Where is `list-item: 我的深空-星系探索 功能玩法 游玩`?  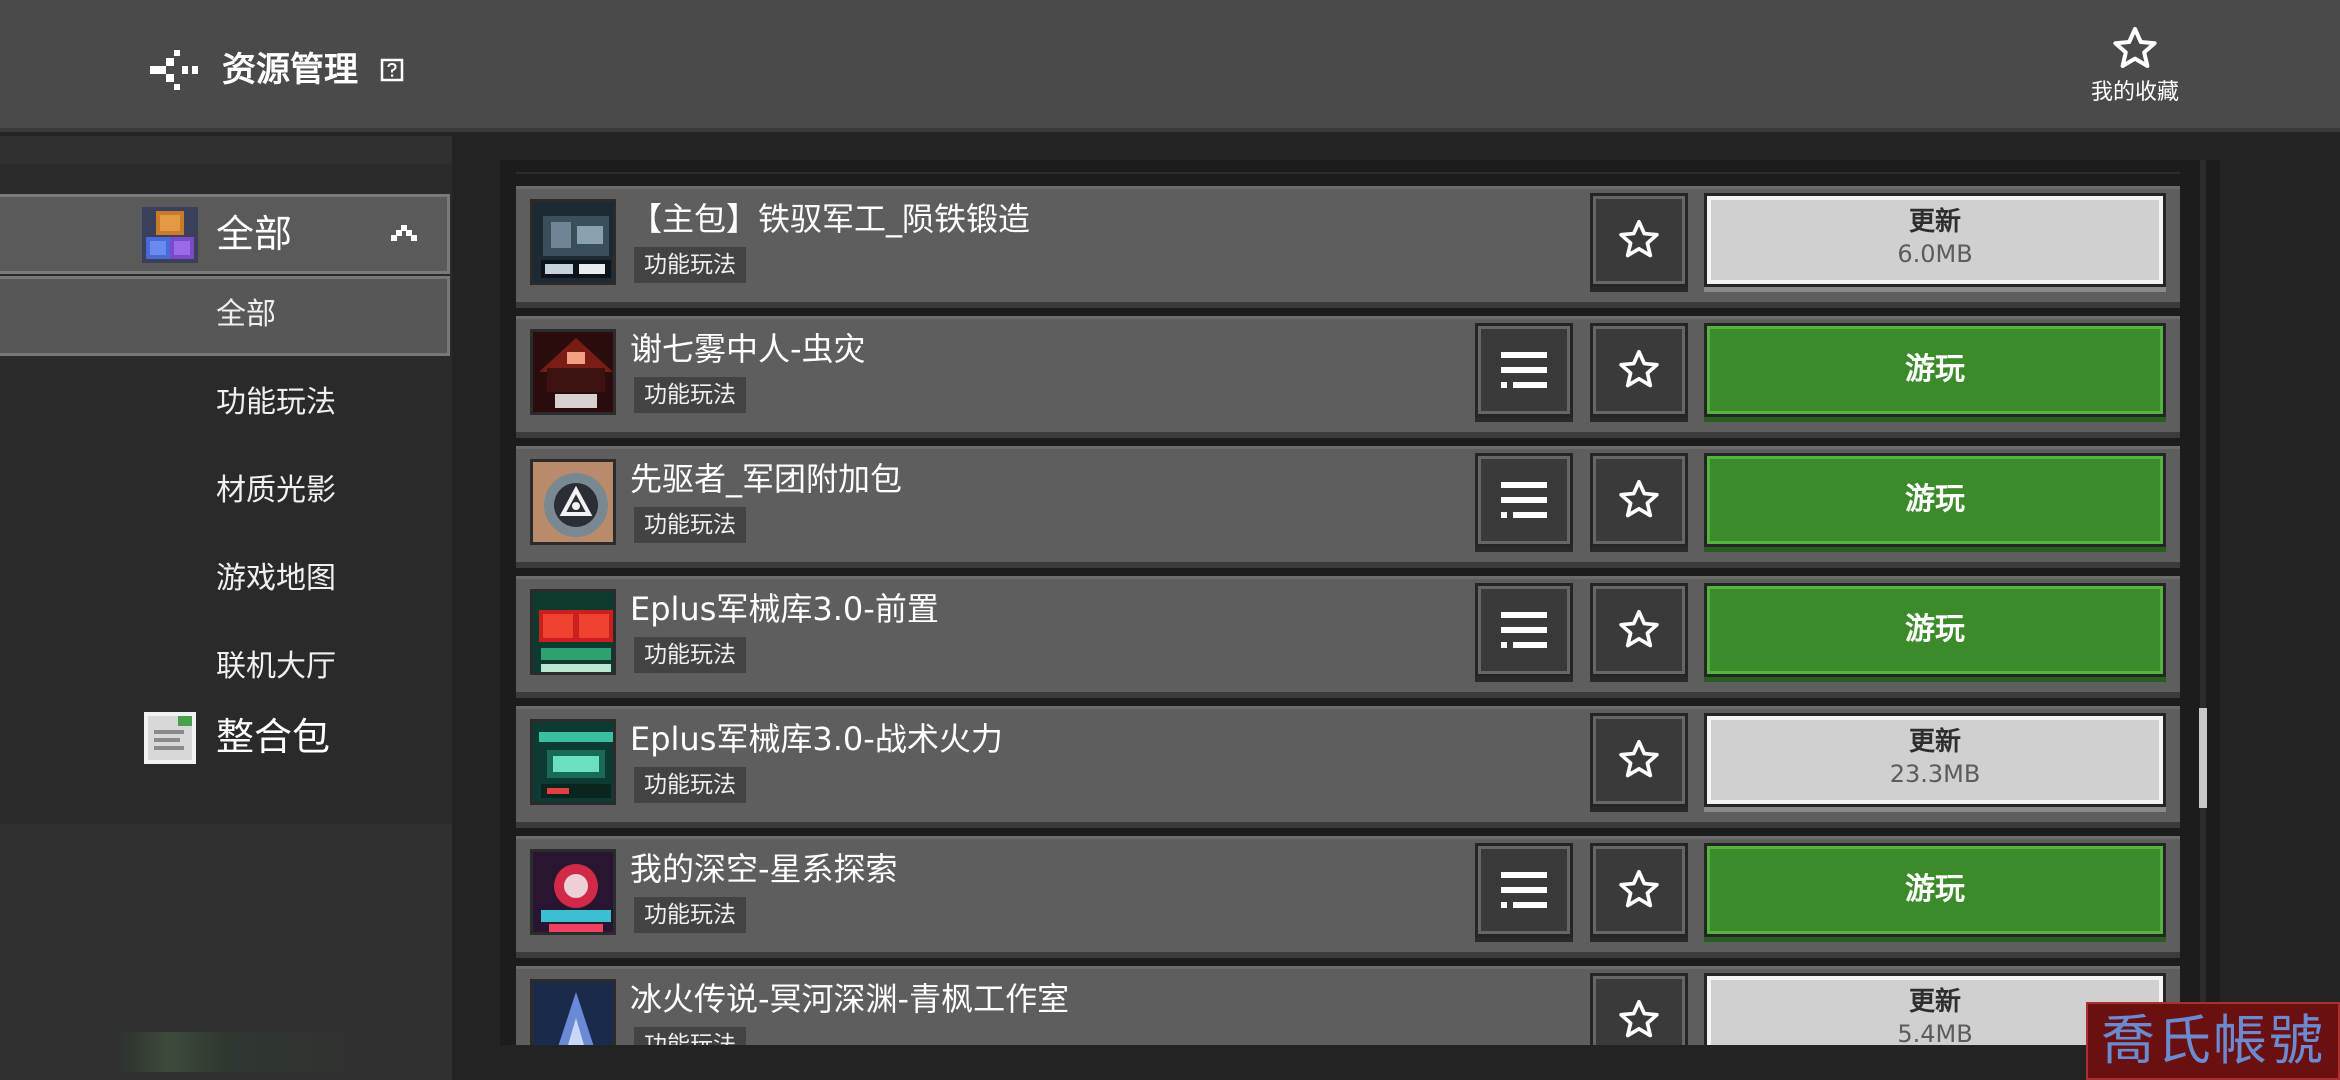 list-item: 我的深空-星系探索 功能玩法 游玩 is located at coordinates (1348, 894).